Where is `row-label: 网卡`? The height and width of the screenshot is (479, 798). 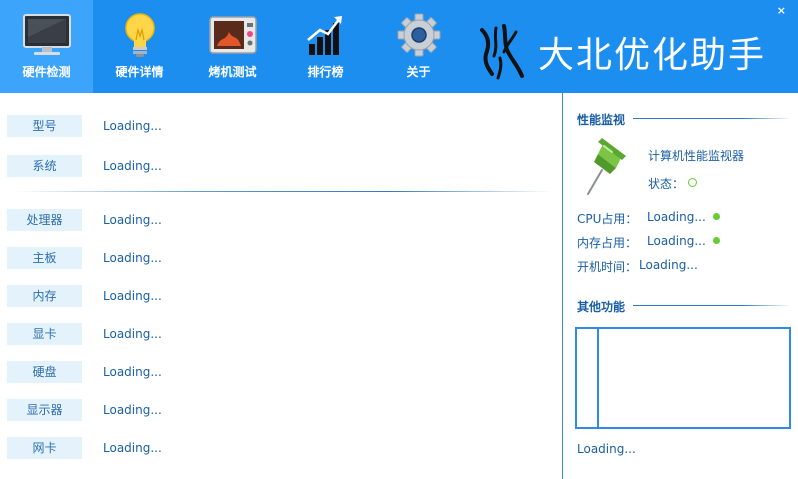 row-label: 网卡 is located at coordinates (44, 448).